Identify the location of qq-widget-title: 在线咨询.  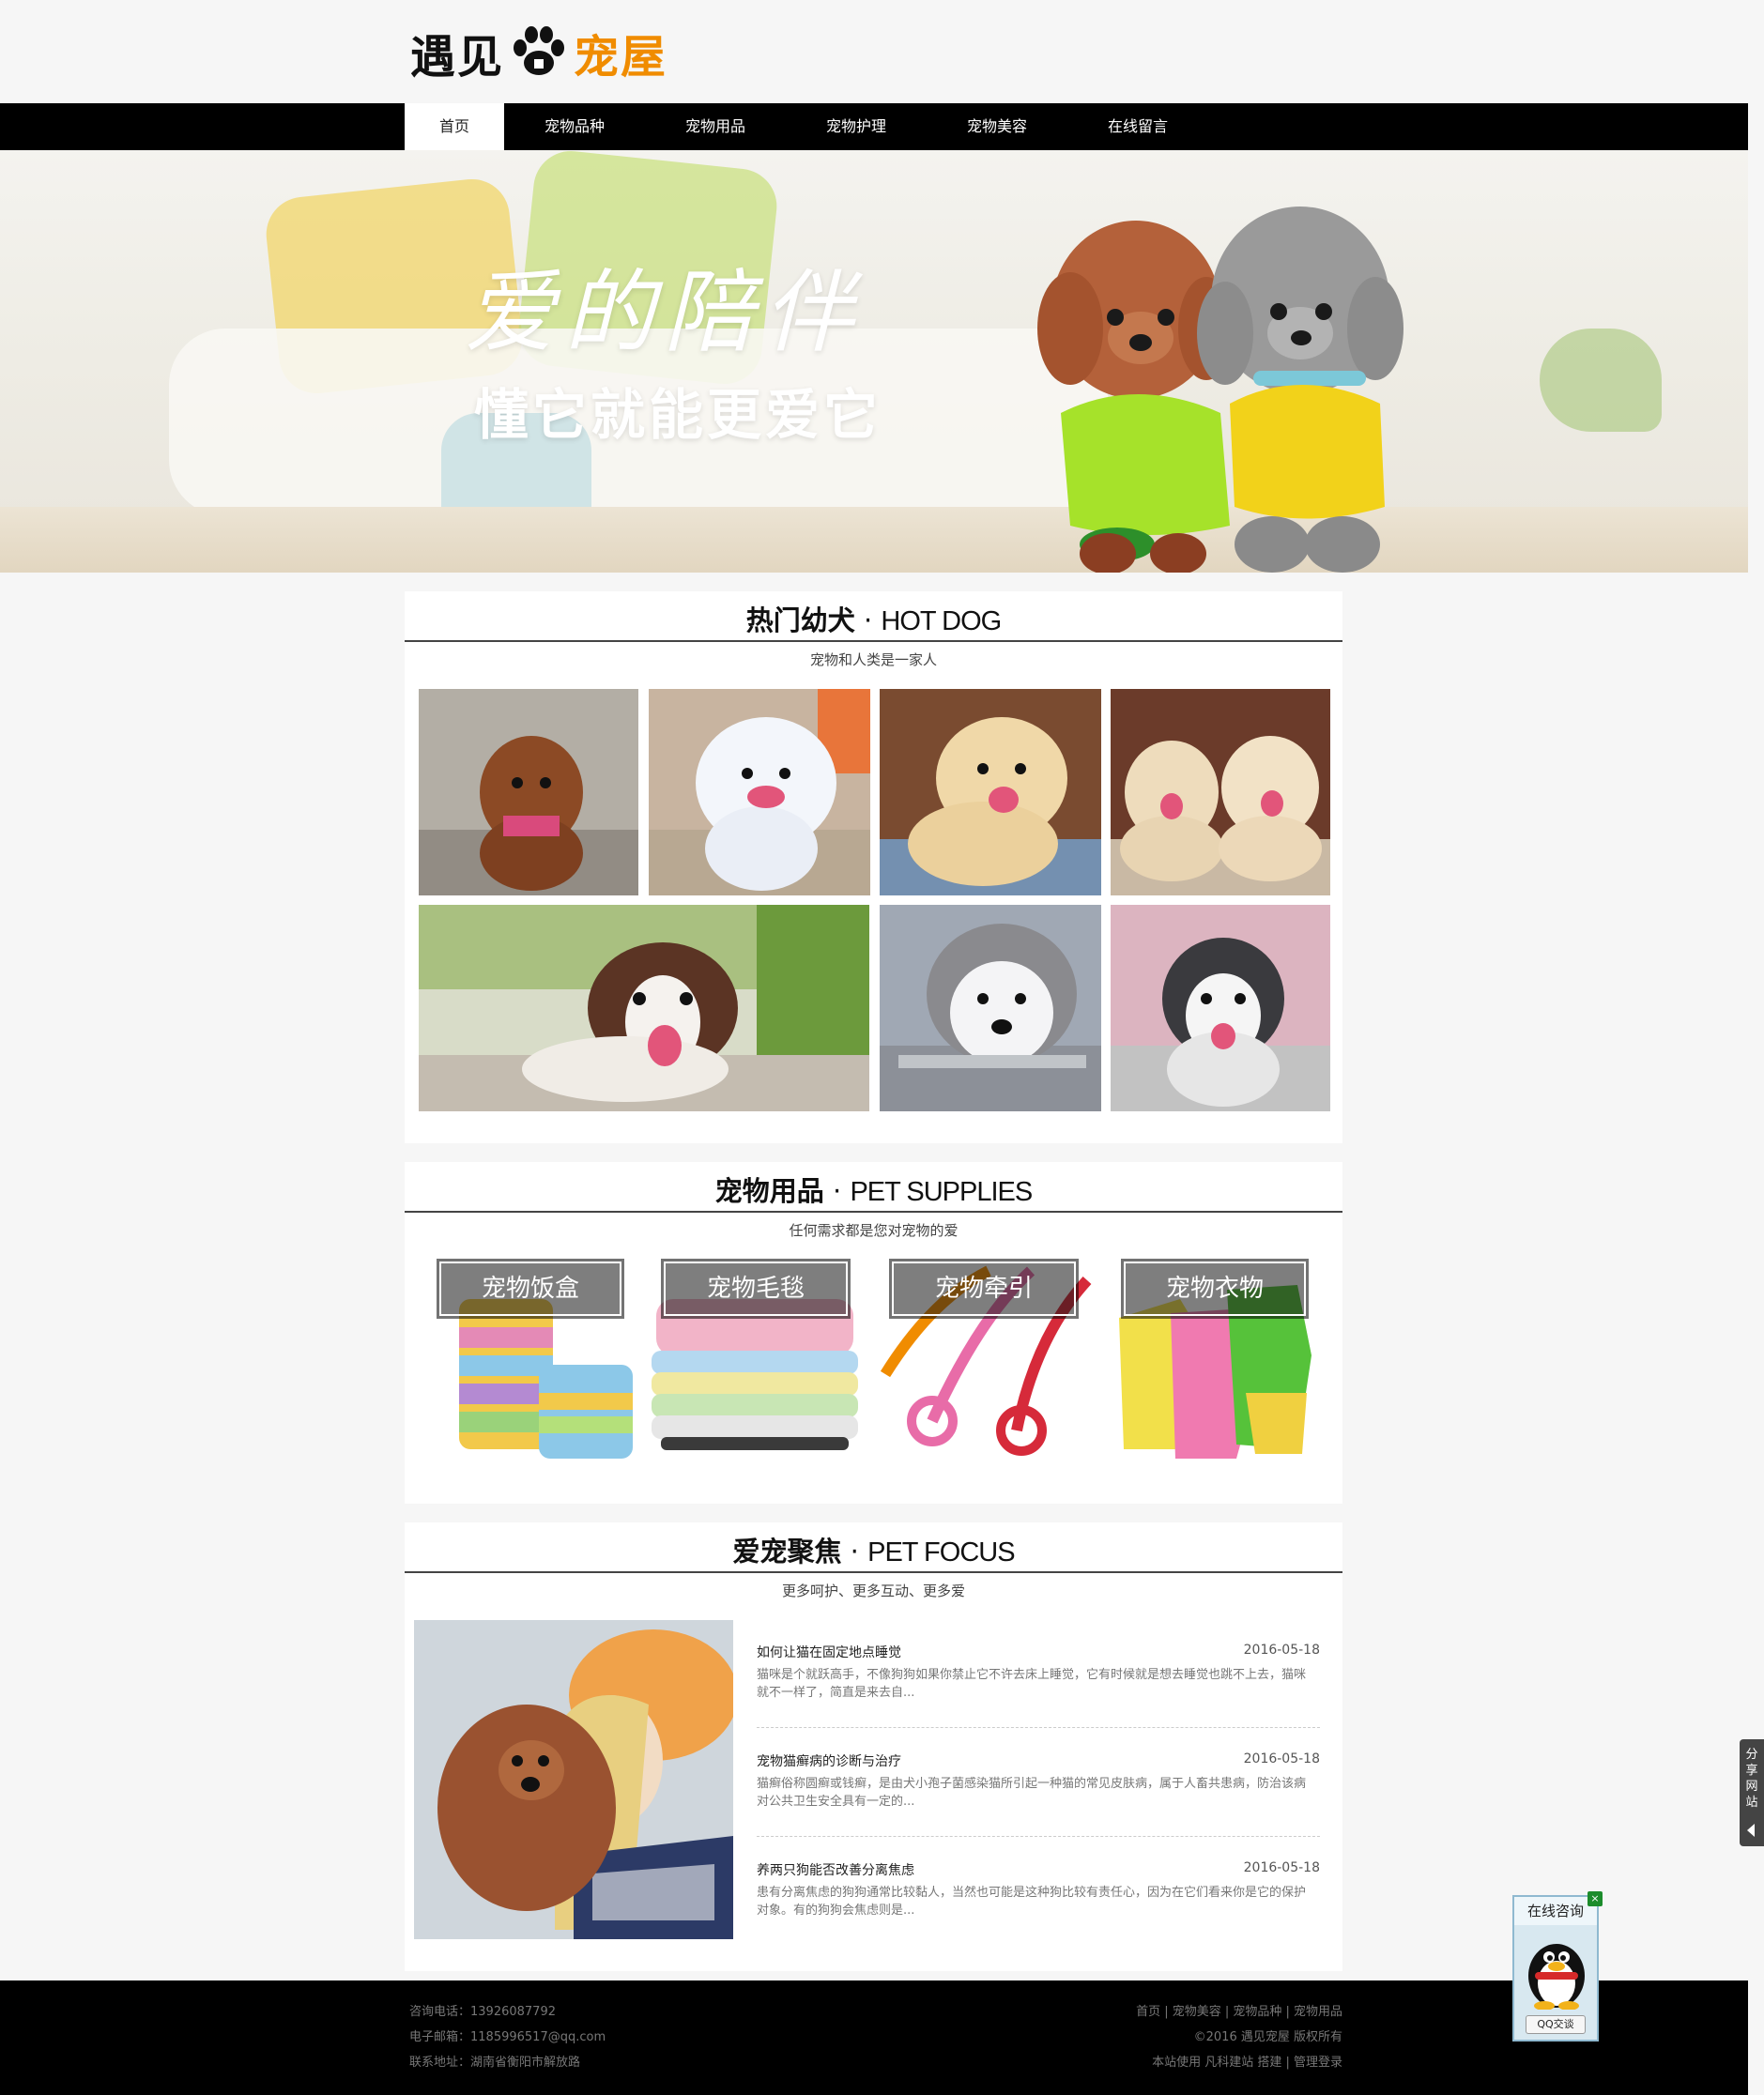
(1556, 1911).